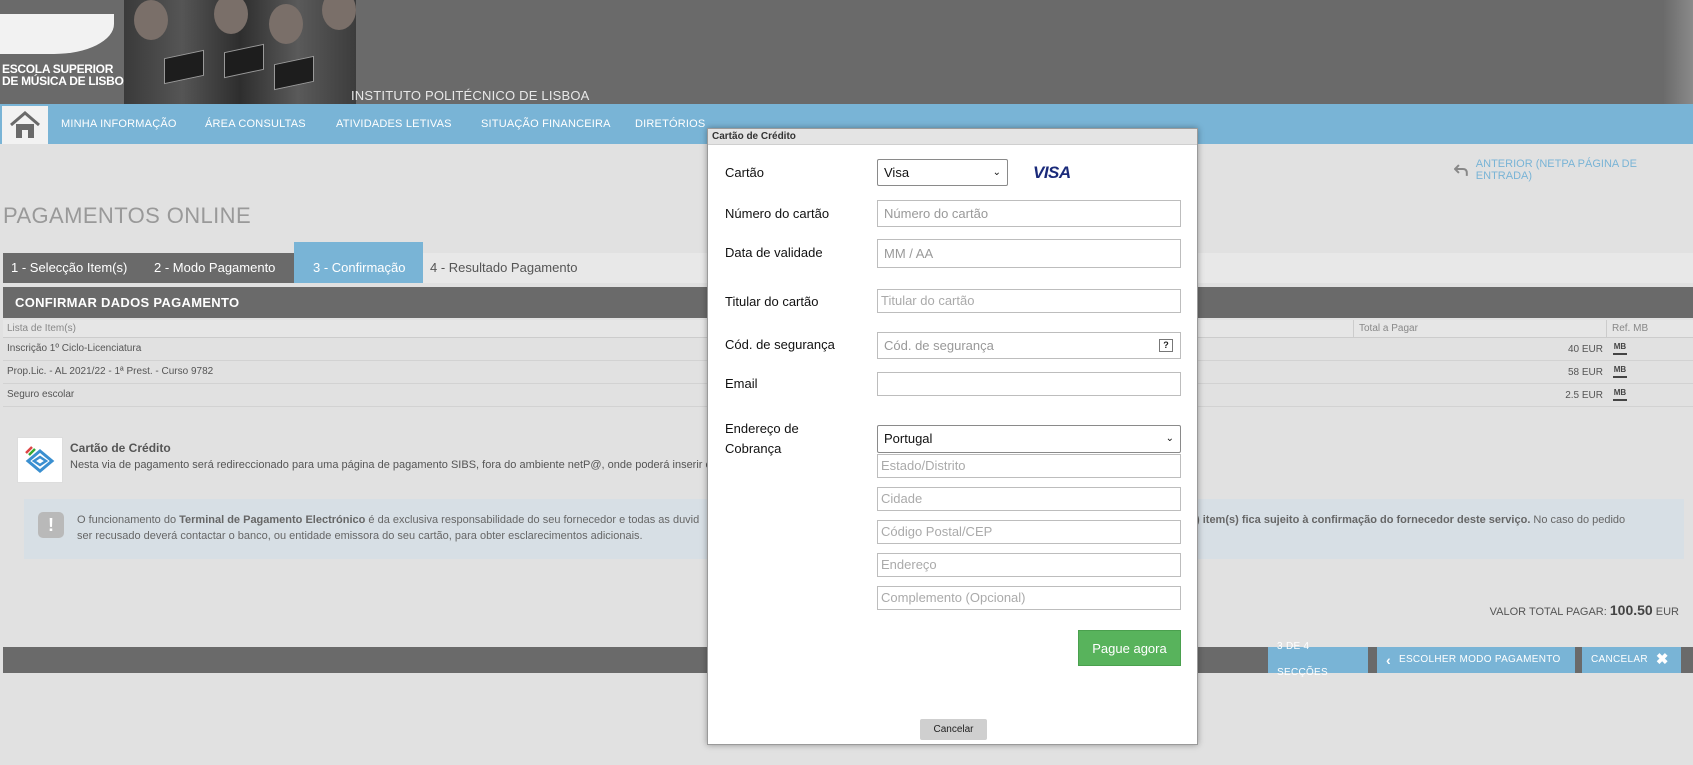 Image resolution: width=1693 pixels, height=765 pixels. What do you see at coordinates (1029, 345) in the screenshot?
I see `security-code-input: Cód. de segurança ?` at bounding box center [1029, 345].